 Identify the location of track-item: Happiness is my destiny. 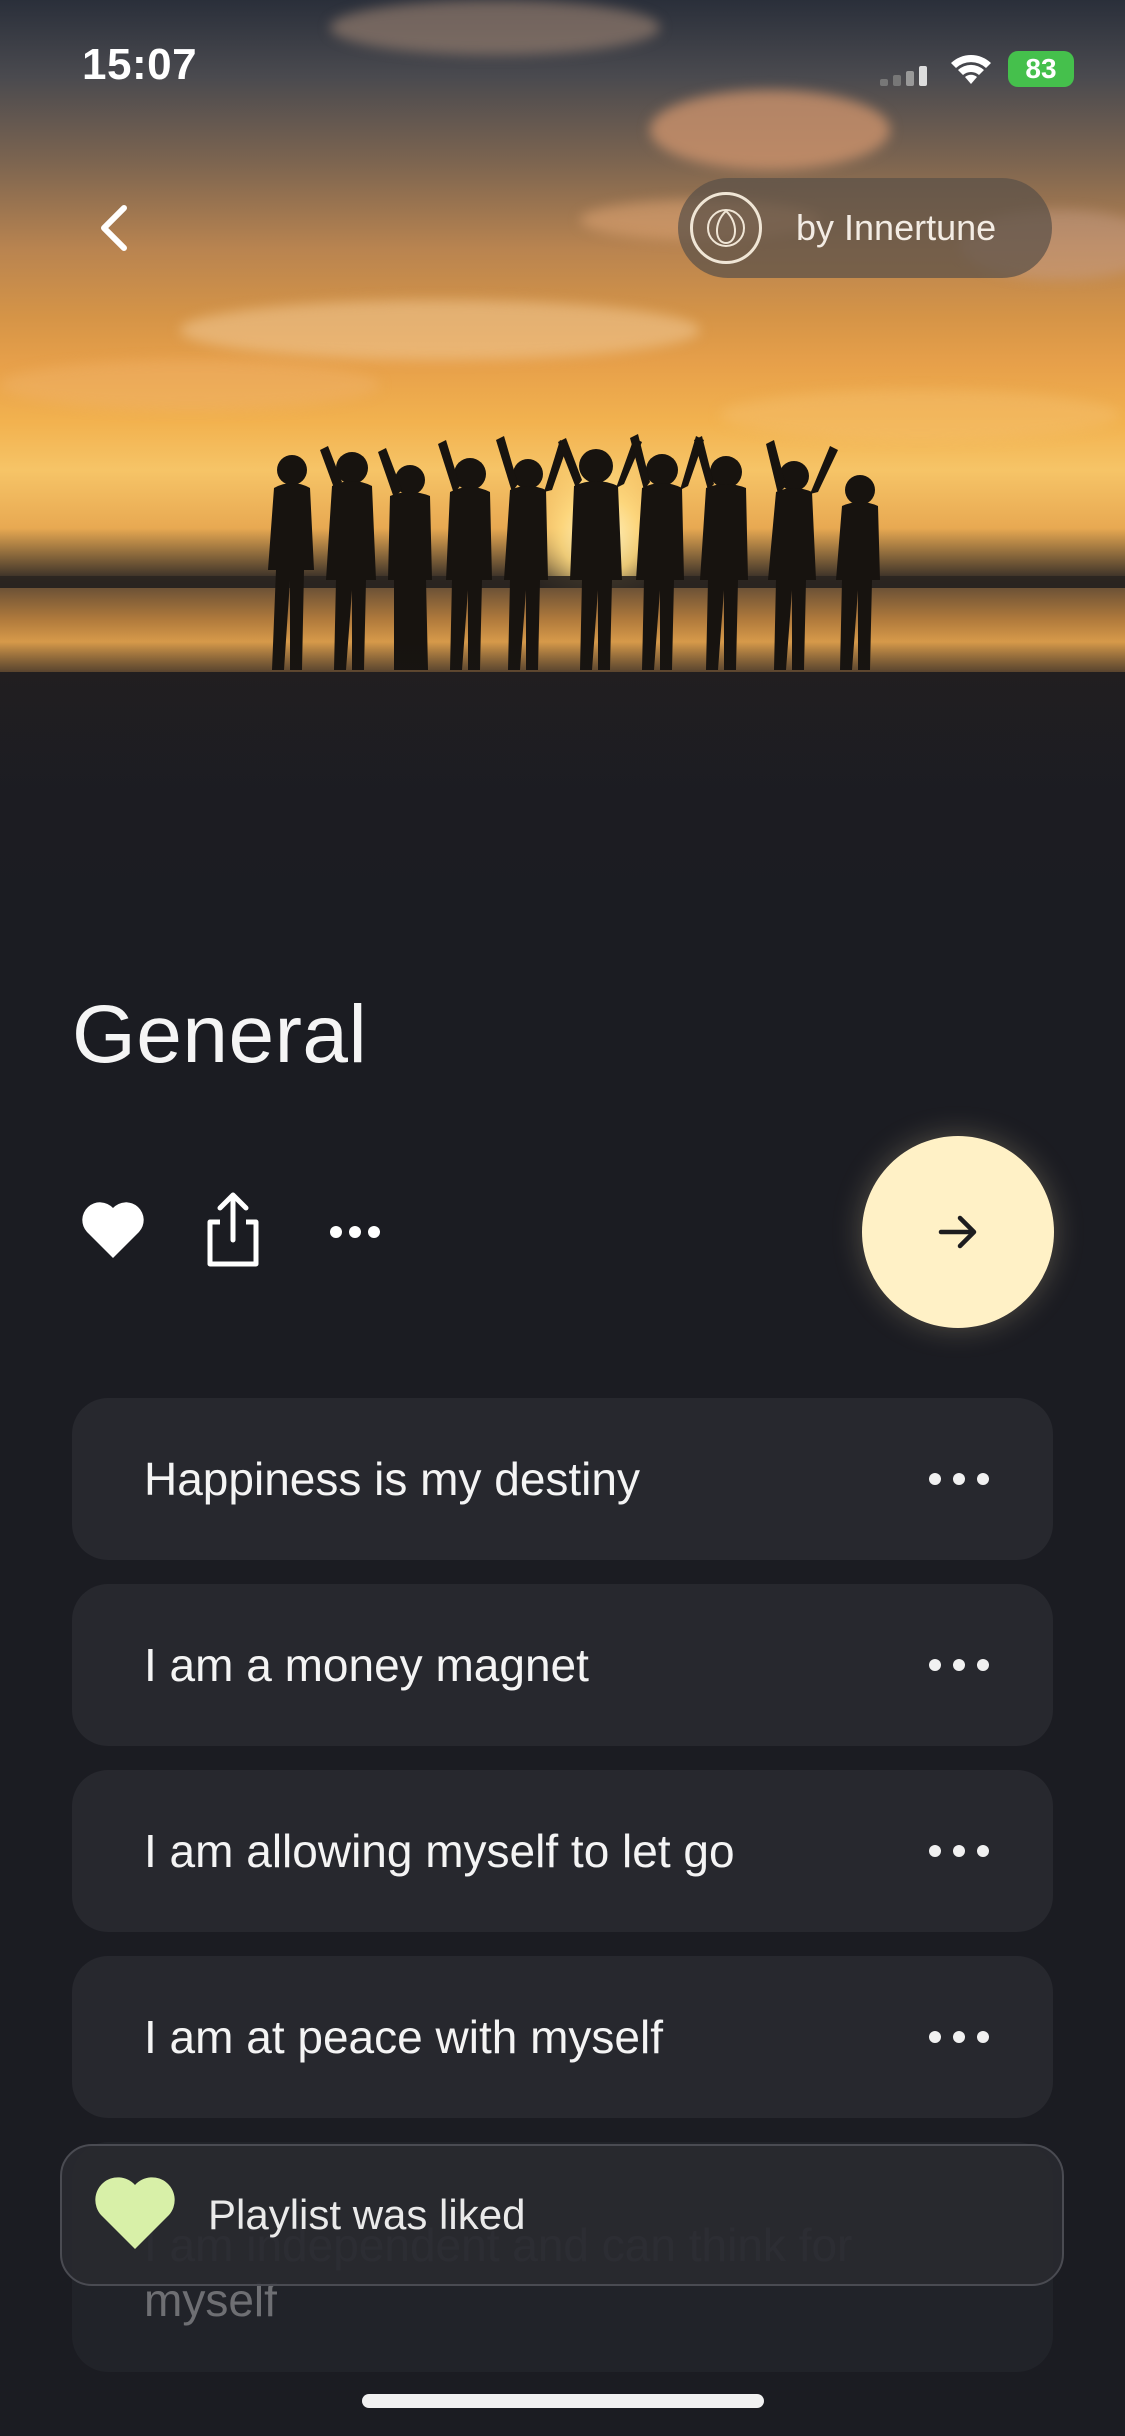
(562, 1479).